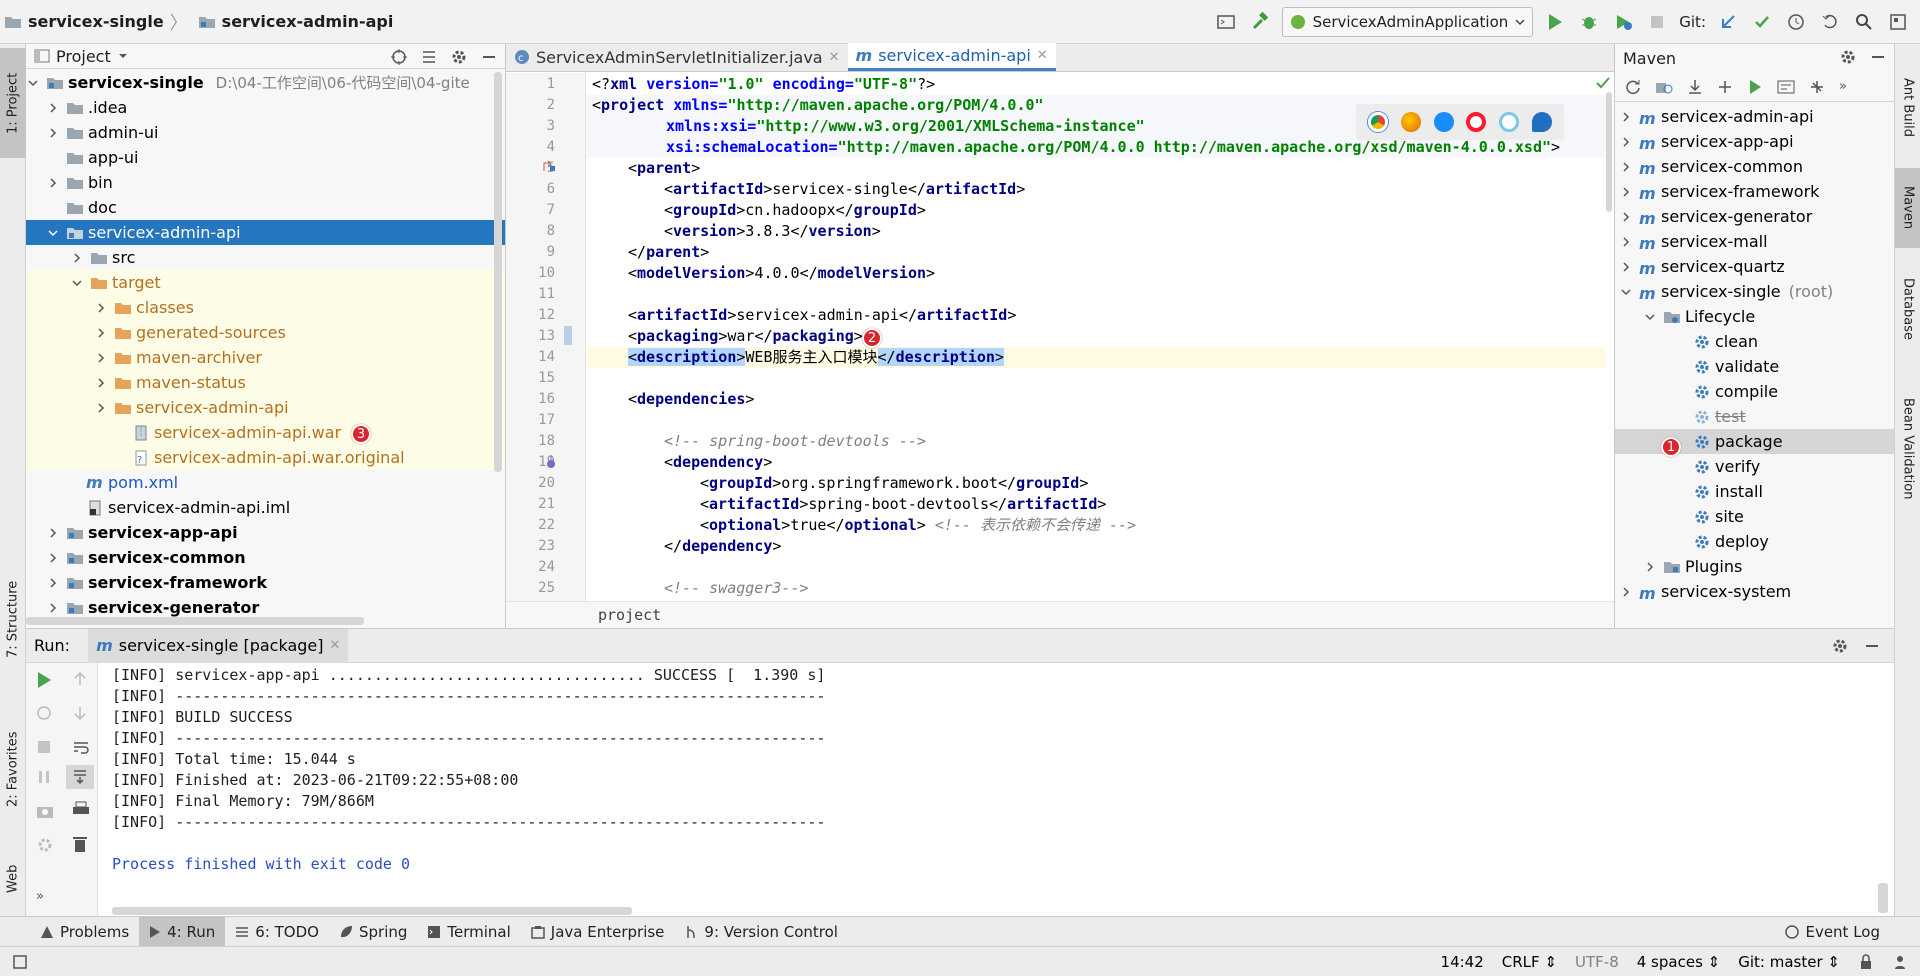  Describe the element at coordinates (1541, 122) in the screenshot. I see `edge-icon` at that location.